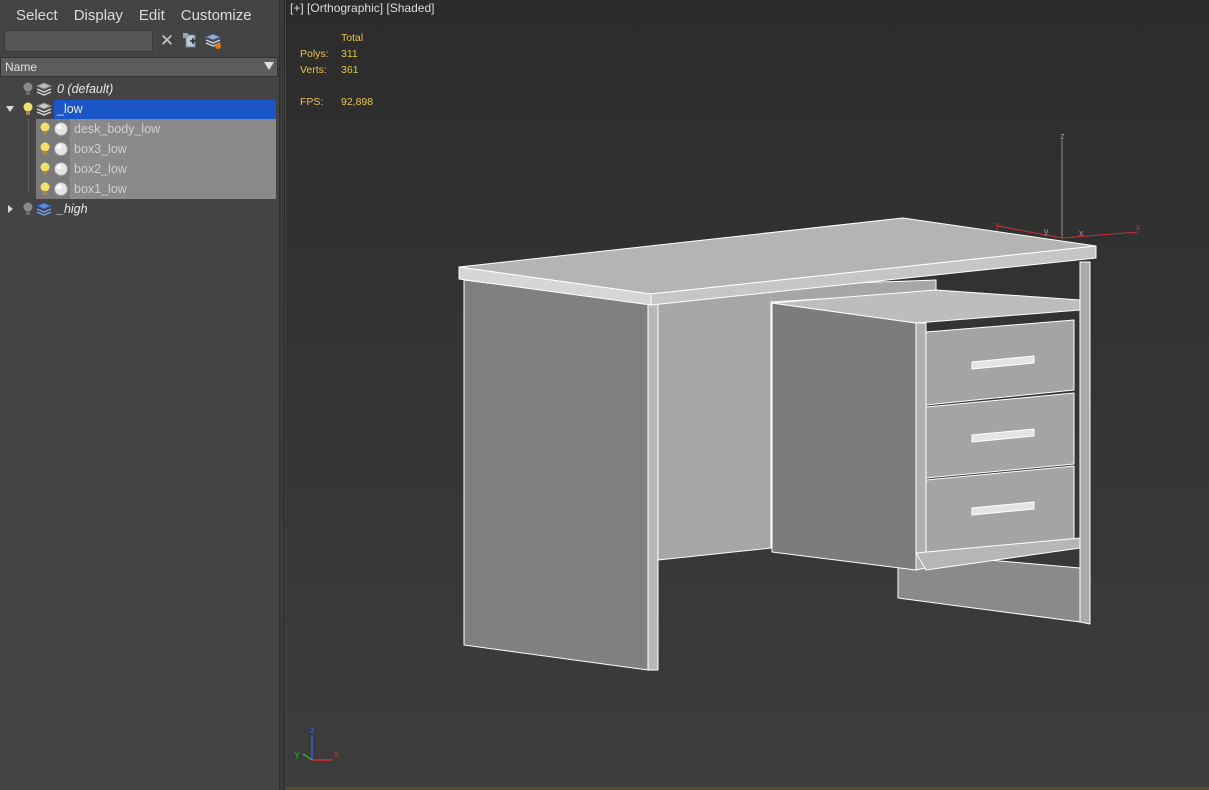 The image size is (1209, 790). I want to click on desk-left-leg-edge, so click(653, 486).